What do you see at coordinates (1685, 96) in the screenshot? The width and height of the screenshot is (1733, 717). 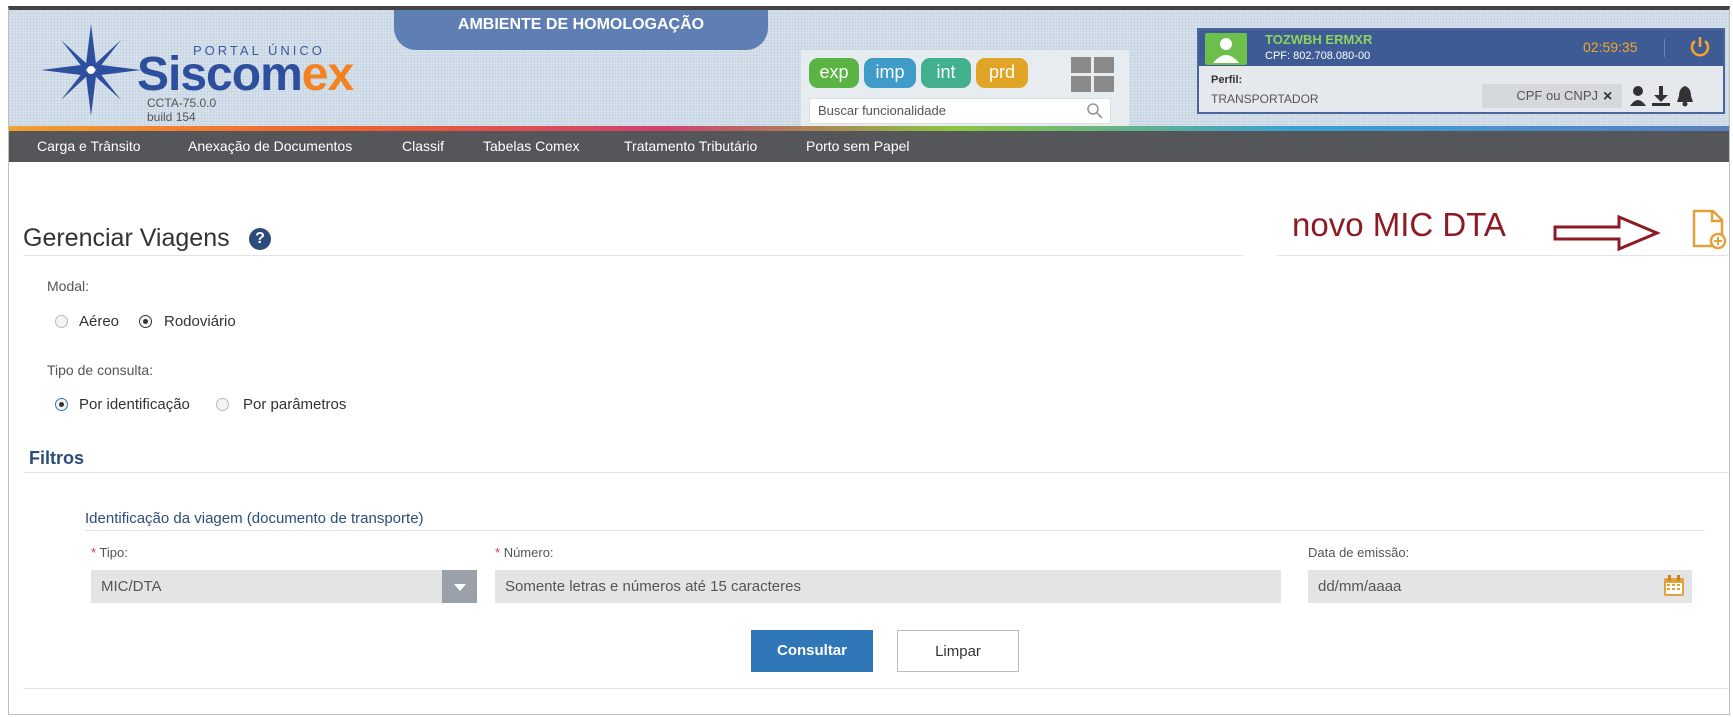 I see `bell-icon` at bounding box center [1685, 96].